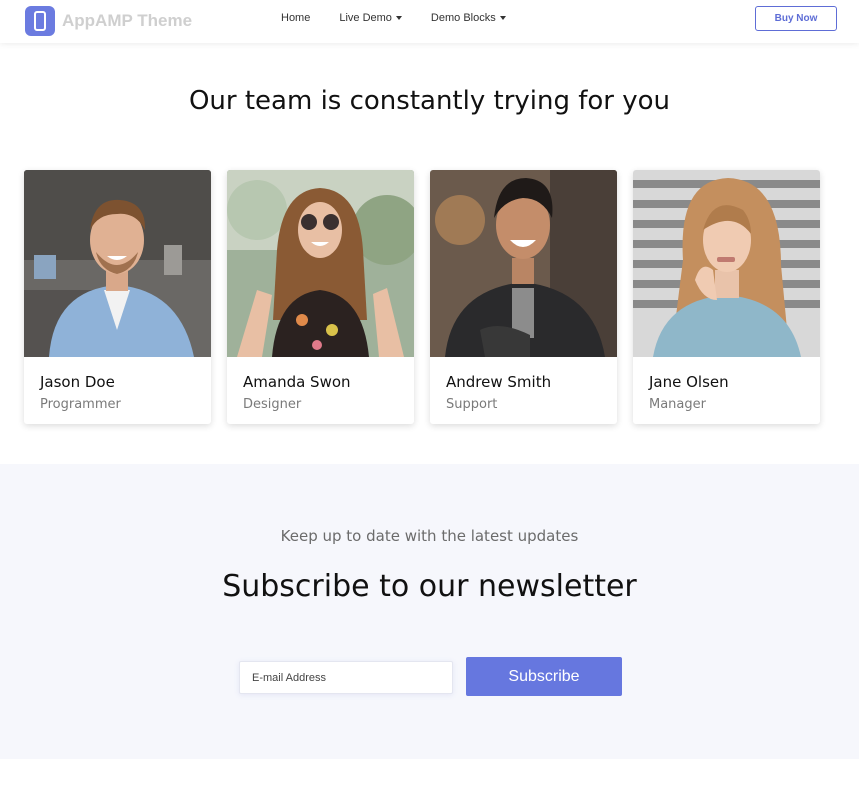 The image size is (859, 787). I want to click on nav-demo-blocks: Demo Blocks, so click(468, 18).